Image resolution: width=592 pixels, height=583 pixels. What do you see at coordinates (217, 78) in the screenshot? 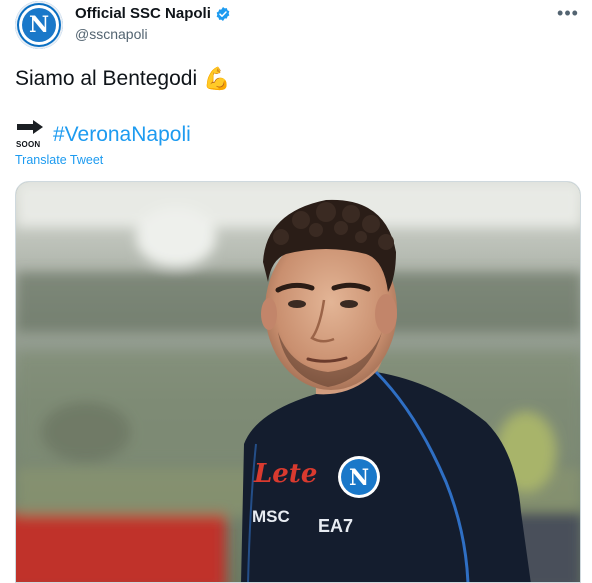
I see `flexed-biceps-icon: 💪` at bounding box center [217, 78].